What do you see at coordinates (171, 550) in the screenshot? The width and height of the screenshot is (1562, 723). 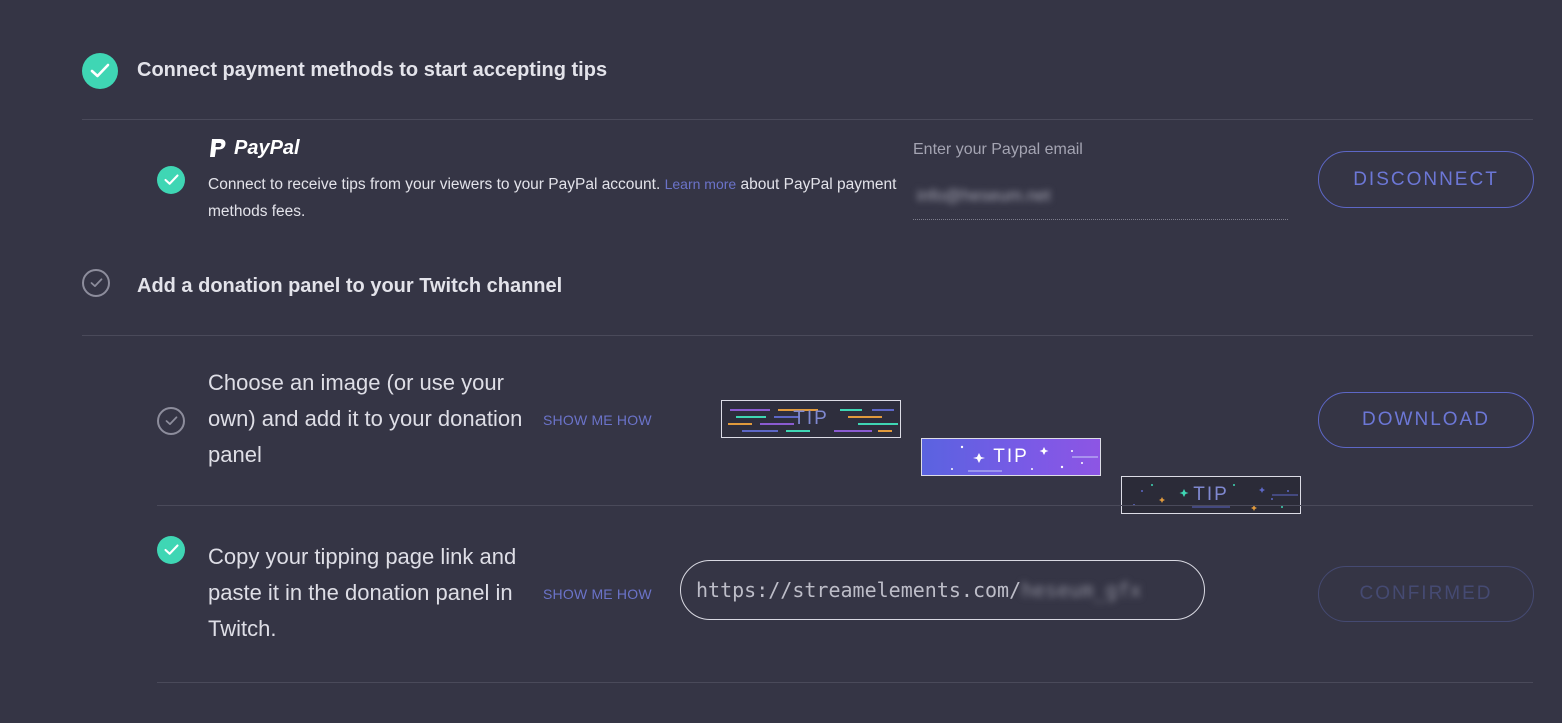 I see `copy-link-check-icon` at bounding box center [171, 550].